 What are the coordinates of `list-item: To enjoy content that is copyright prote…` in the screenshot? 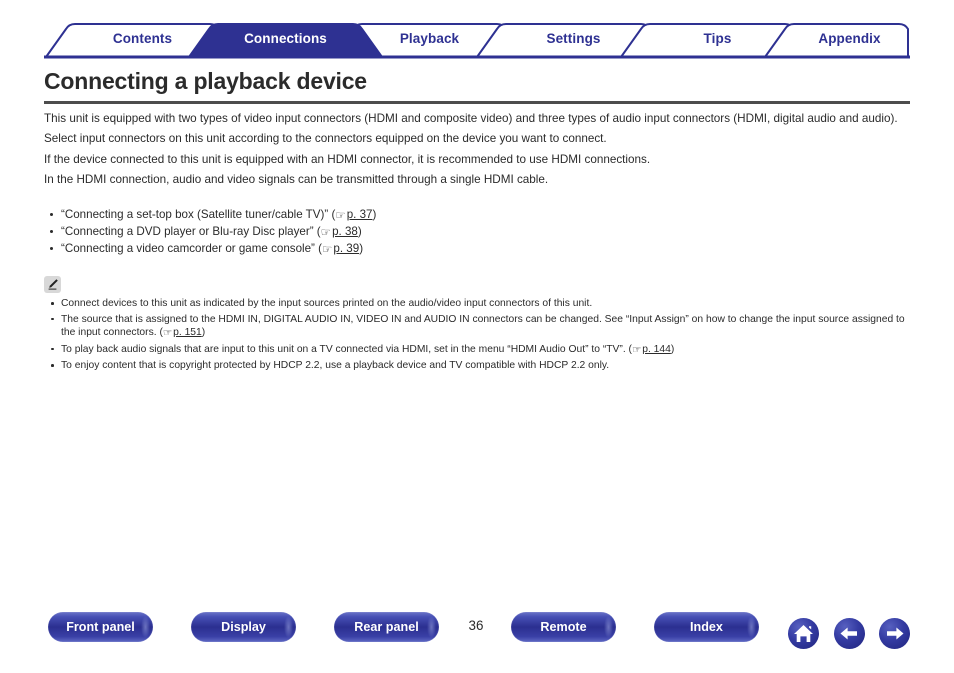 It's located at (477, 366).